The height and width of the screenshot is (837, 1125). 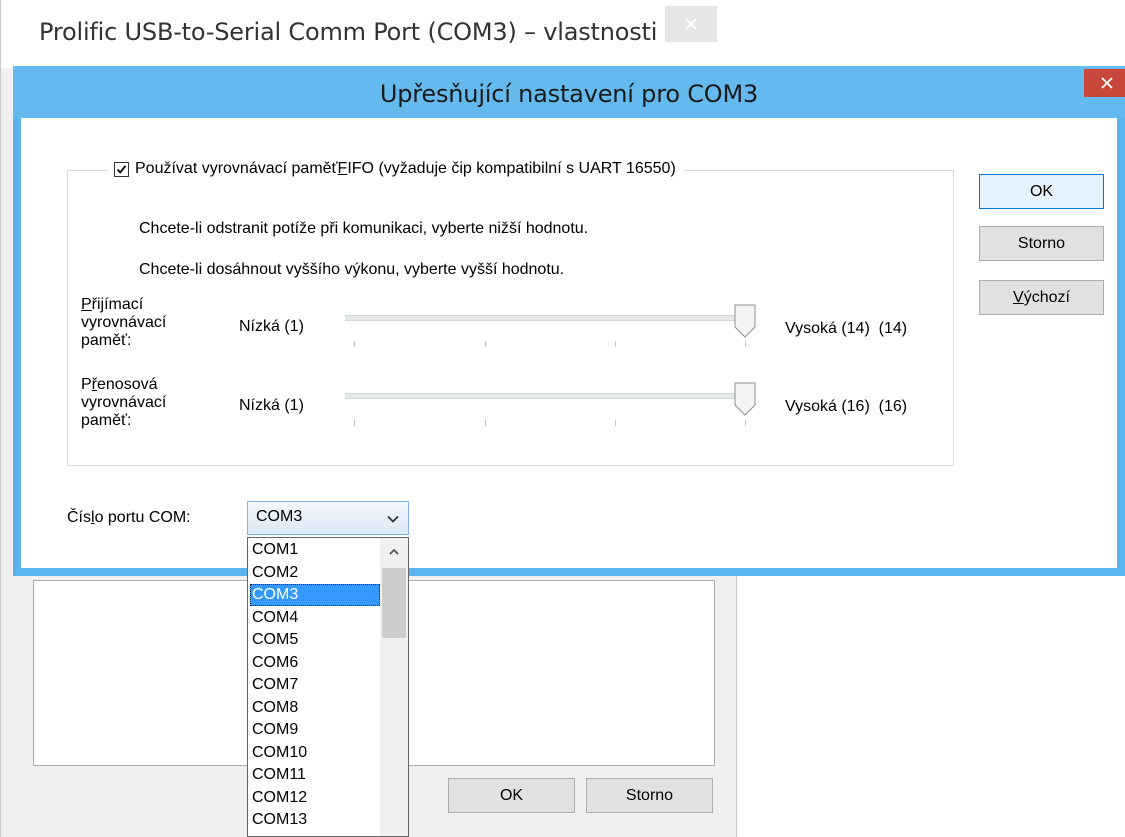 What do you see at coordinates (236, 168) in the screenshot?
I see `fifo-label-pre: Používat vyrovnávací paměť` at bounding box center [236, 168].